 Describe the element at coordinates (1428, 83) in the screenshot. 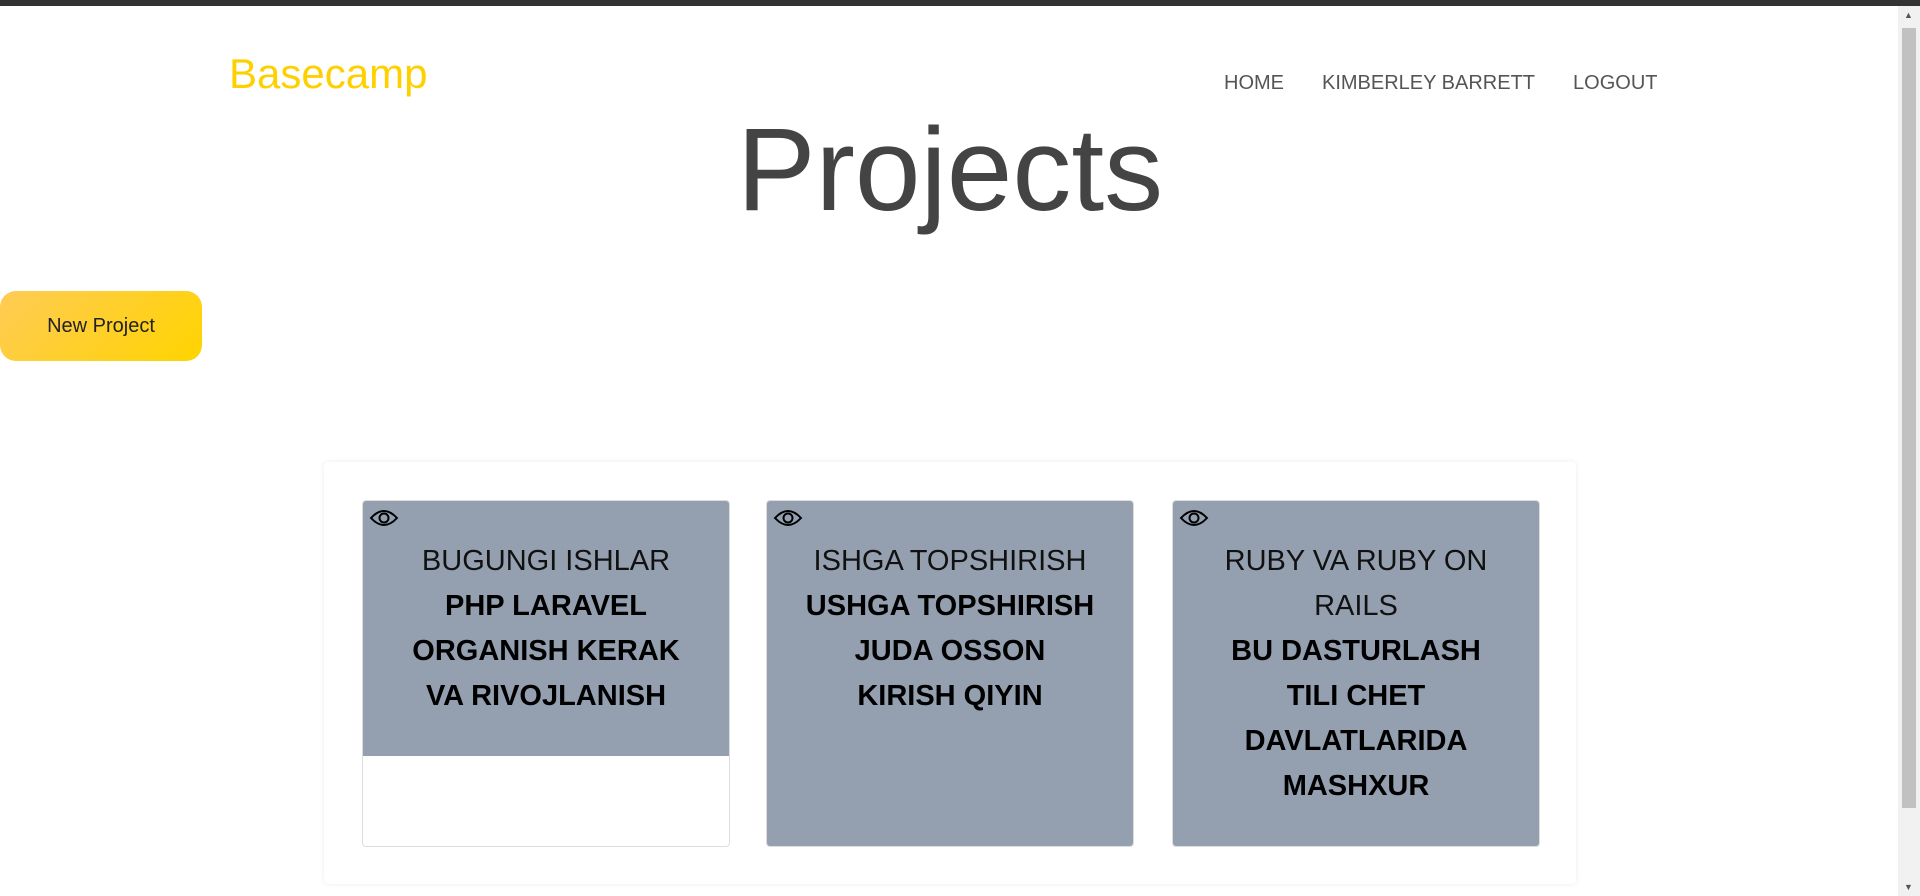

I see `nav-user: KIMBERLEY BARRETT` at that location.